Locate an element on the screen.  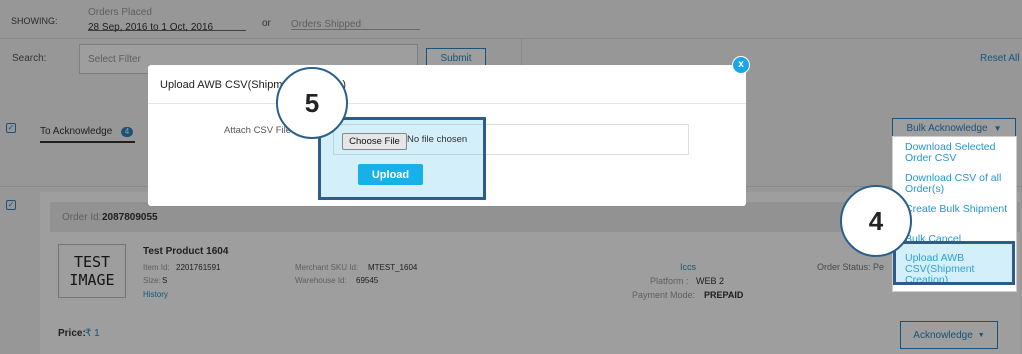
close-button: x is located at coordinates (741, 65).